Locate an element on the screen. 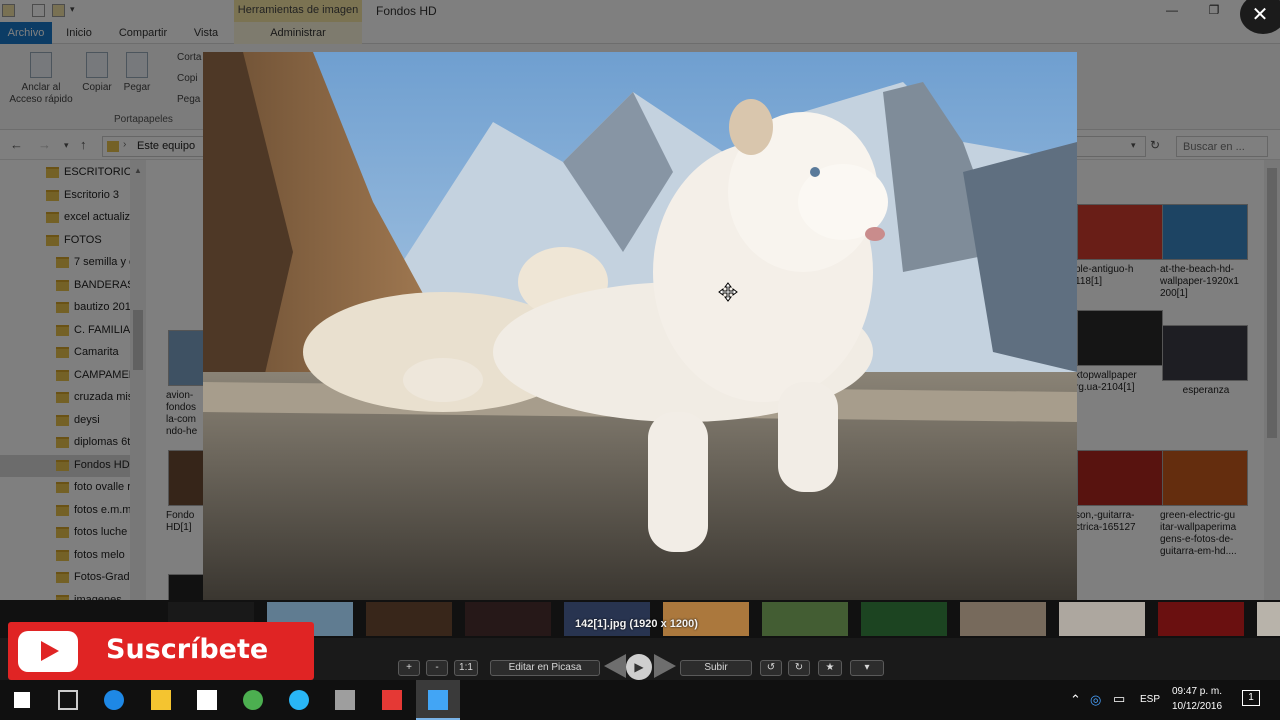  task-view-taskbar-button is located at coordinates (68, 700).